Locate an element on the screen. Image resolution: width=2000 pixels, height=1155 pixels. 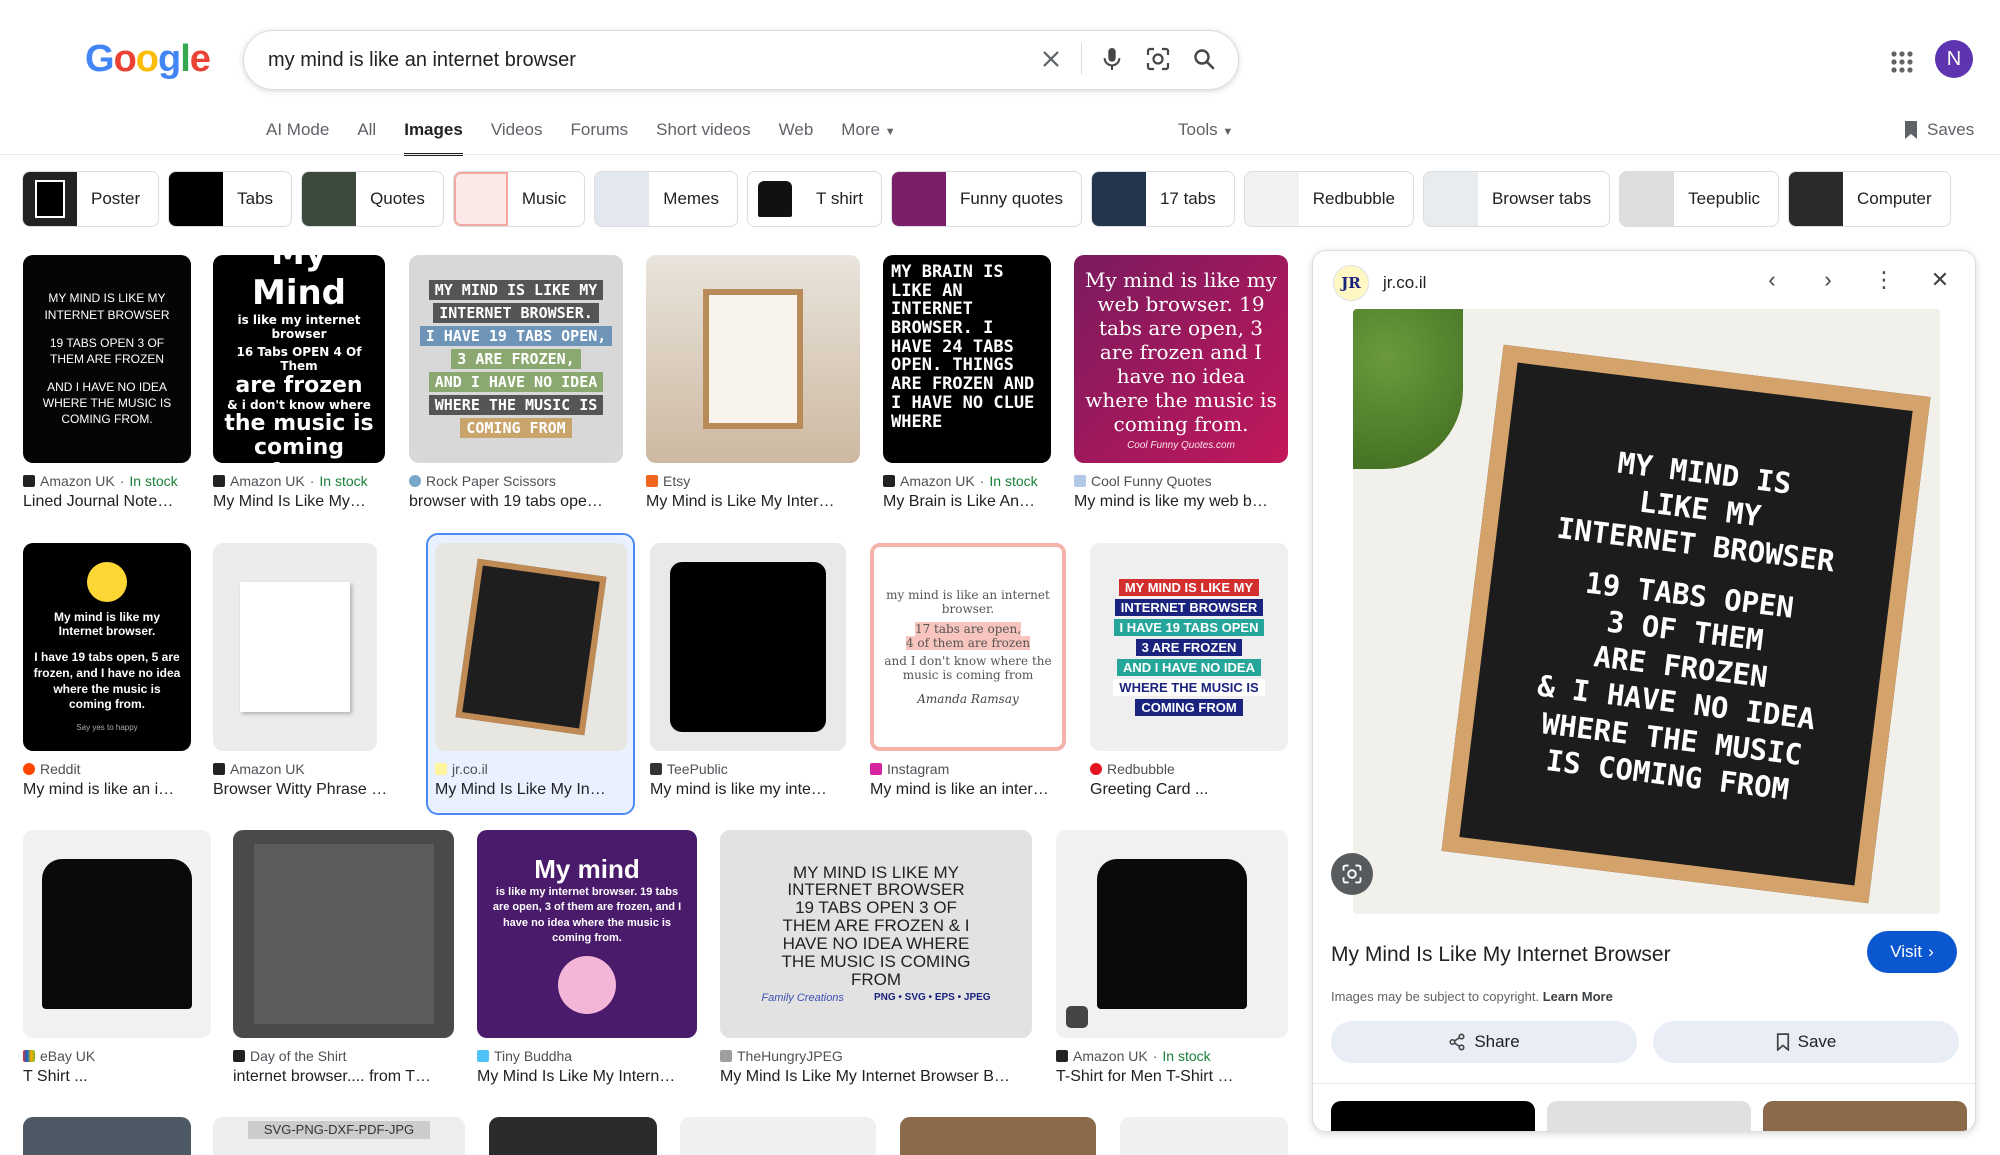
chevron-left-icon: ‹ is located at coordinates (1772, 280).